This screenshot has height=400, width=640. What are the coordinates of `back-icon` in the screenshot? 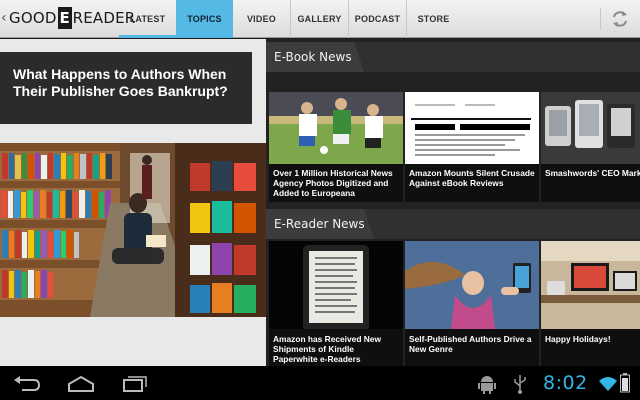 It's located at (27, 384).